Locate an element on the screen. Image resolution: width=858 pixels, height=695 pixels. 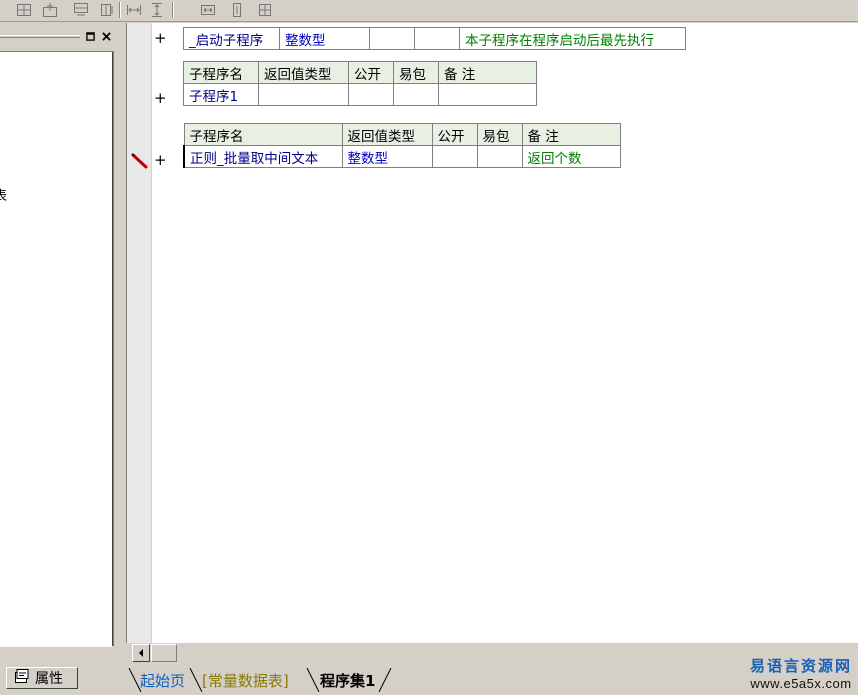
watermark-url: www.e5a5x.com is located at coordinates (801, 683).